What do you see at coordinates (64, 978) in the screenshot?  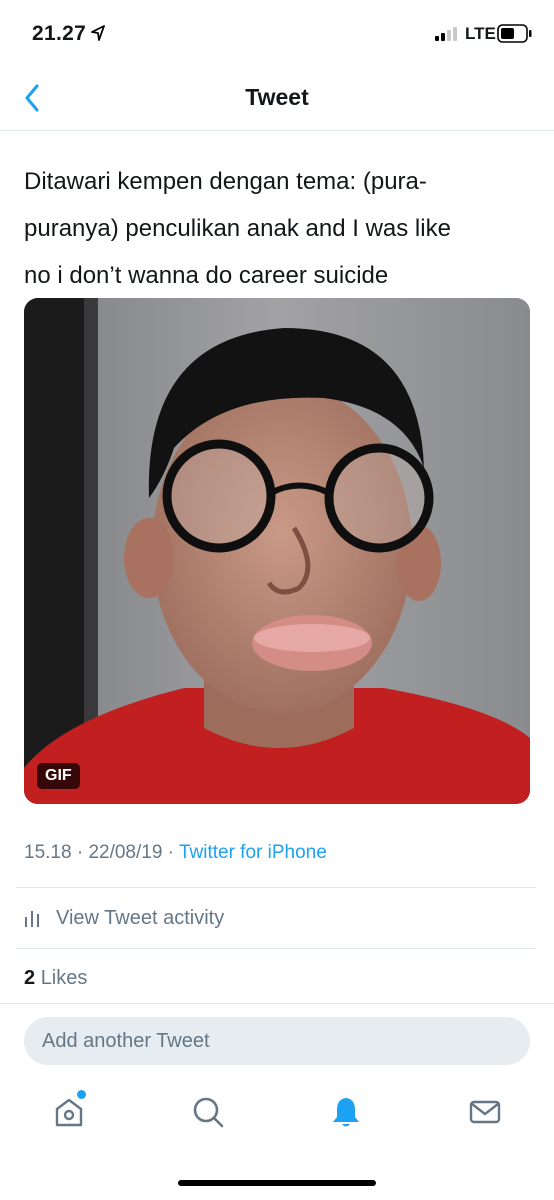 I see `likes-label: Likes` at bounding box center [64, 978].